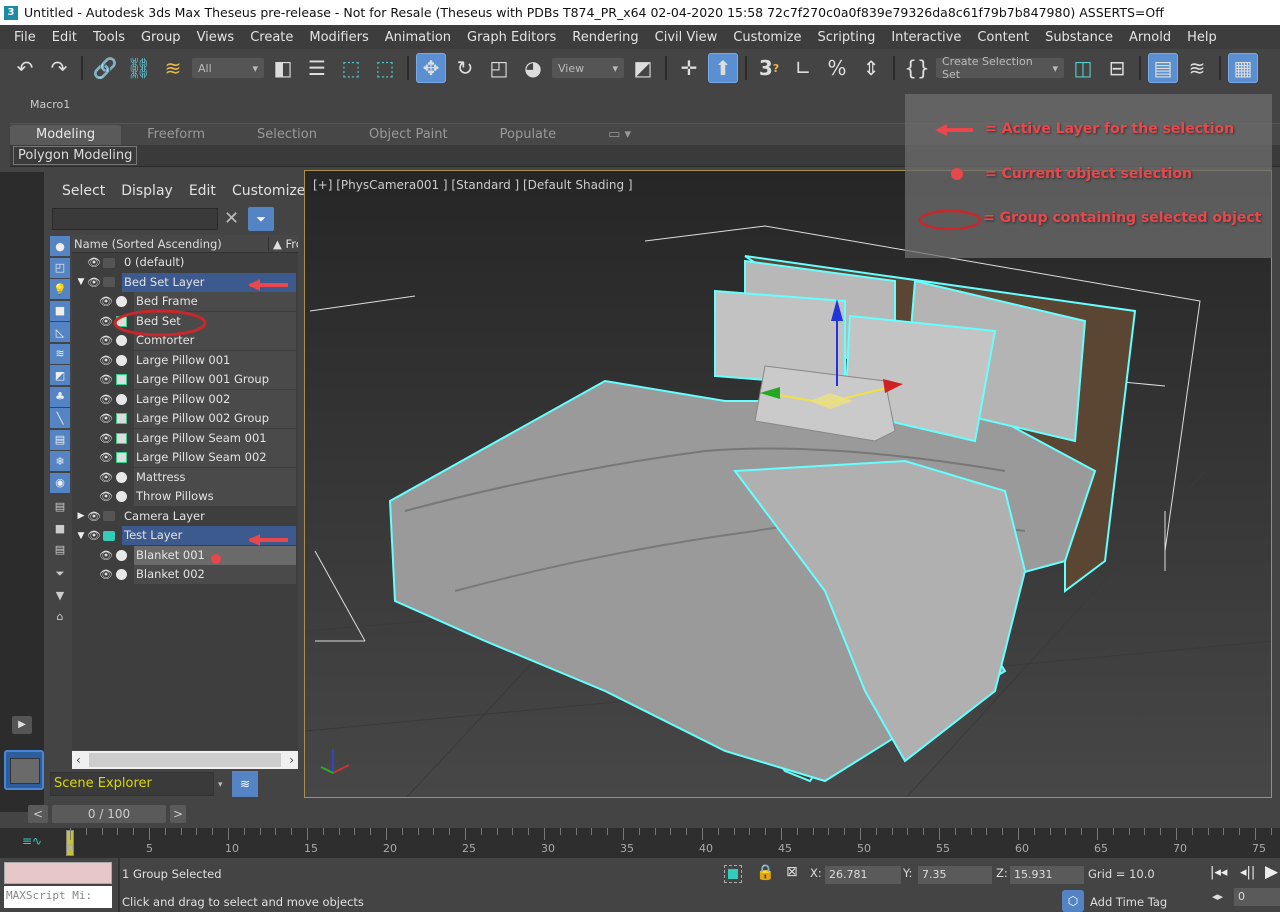 This screenshot has height=912, width=1280. What do you see at coordinates (588, 68) in the screenshot?
I see `ref-coord-dropdown: View ▾` at bounding box center [588, 68].